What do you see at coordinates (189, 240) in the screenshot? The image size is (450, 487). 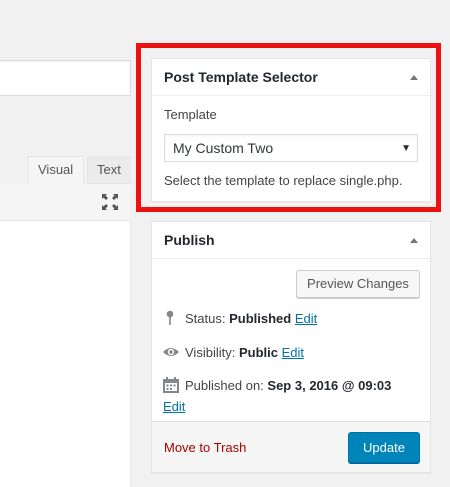 I see `box-title: Publish` at bounding box center [189, 240].